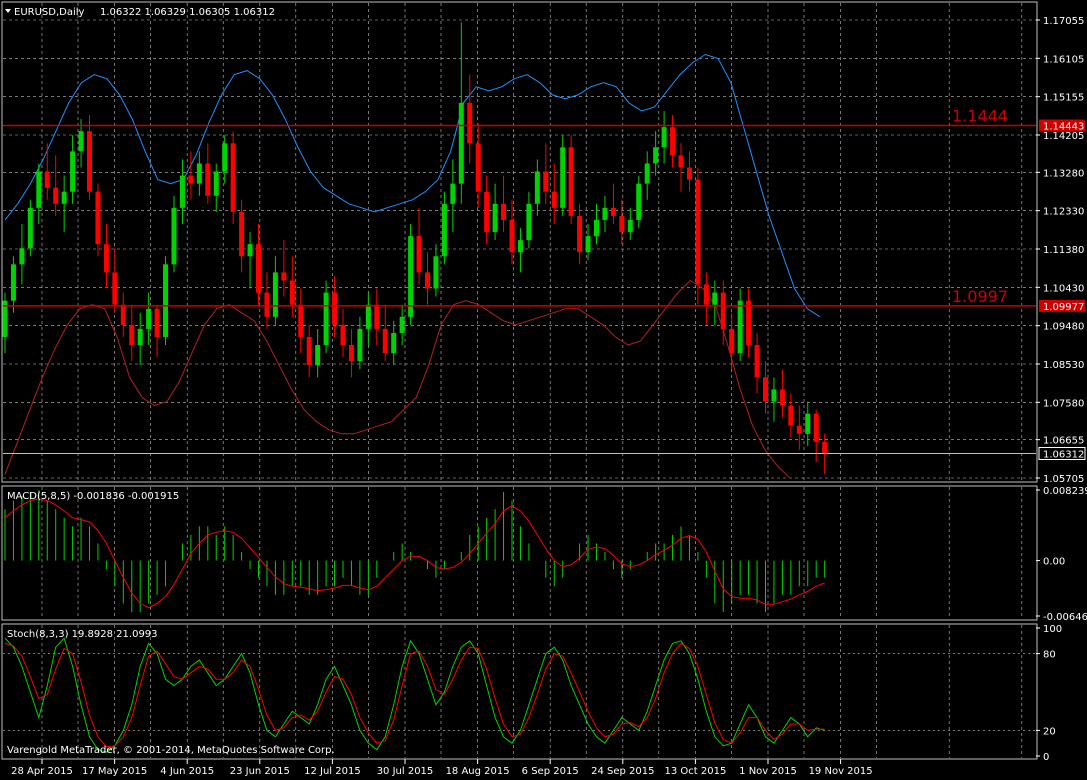 This screenshot has width=1087, height=780. I want to click on y-tick-label: 1.08530, so click(1063, 365).